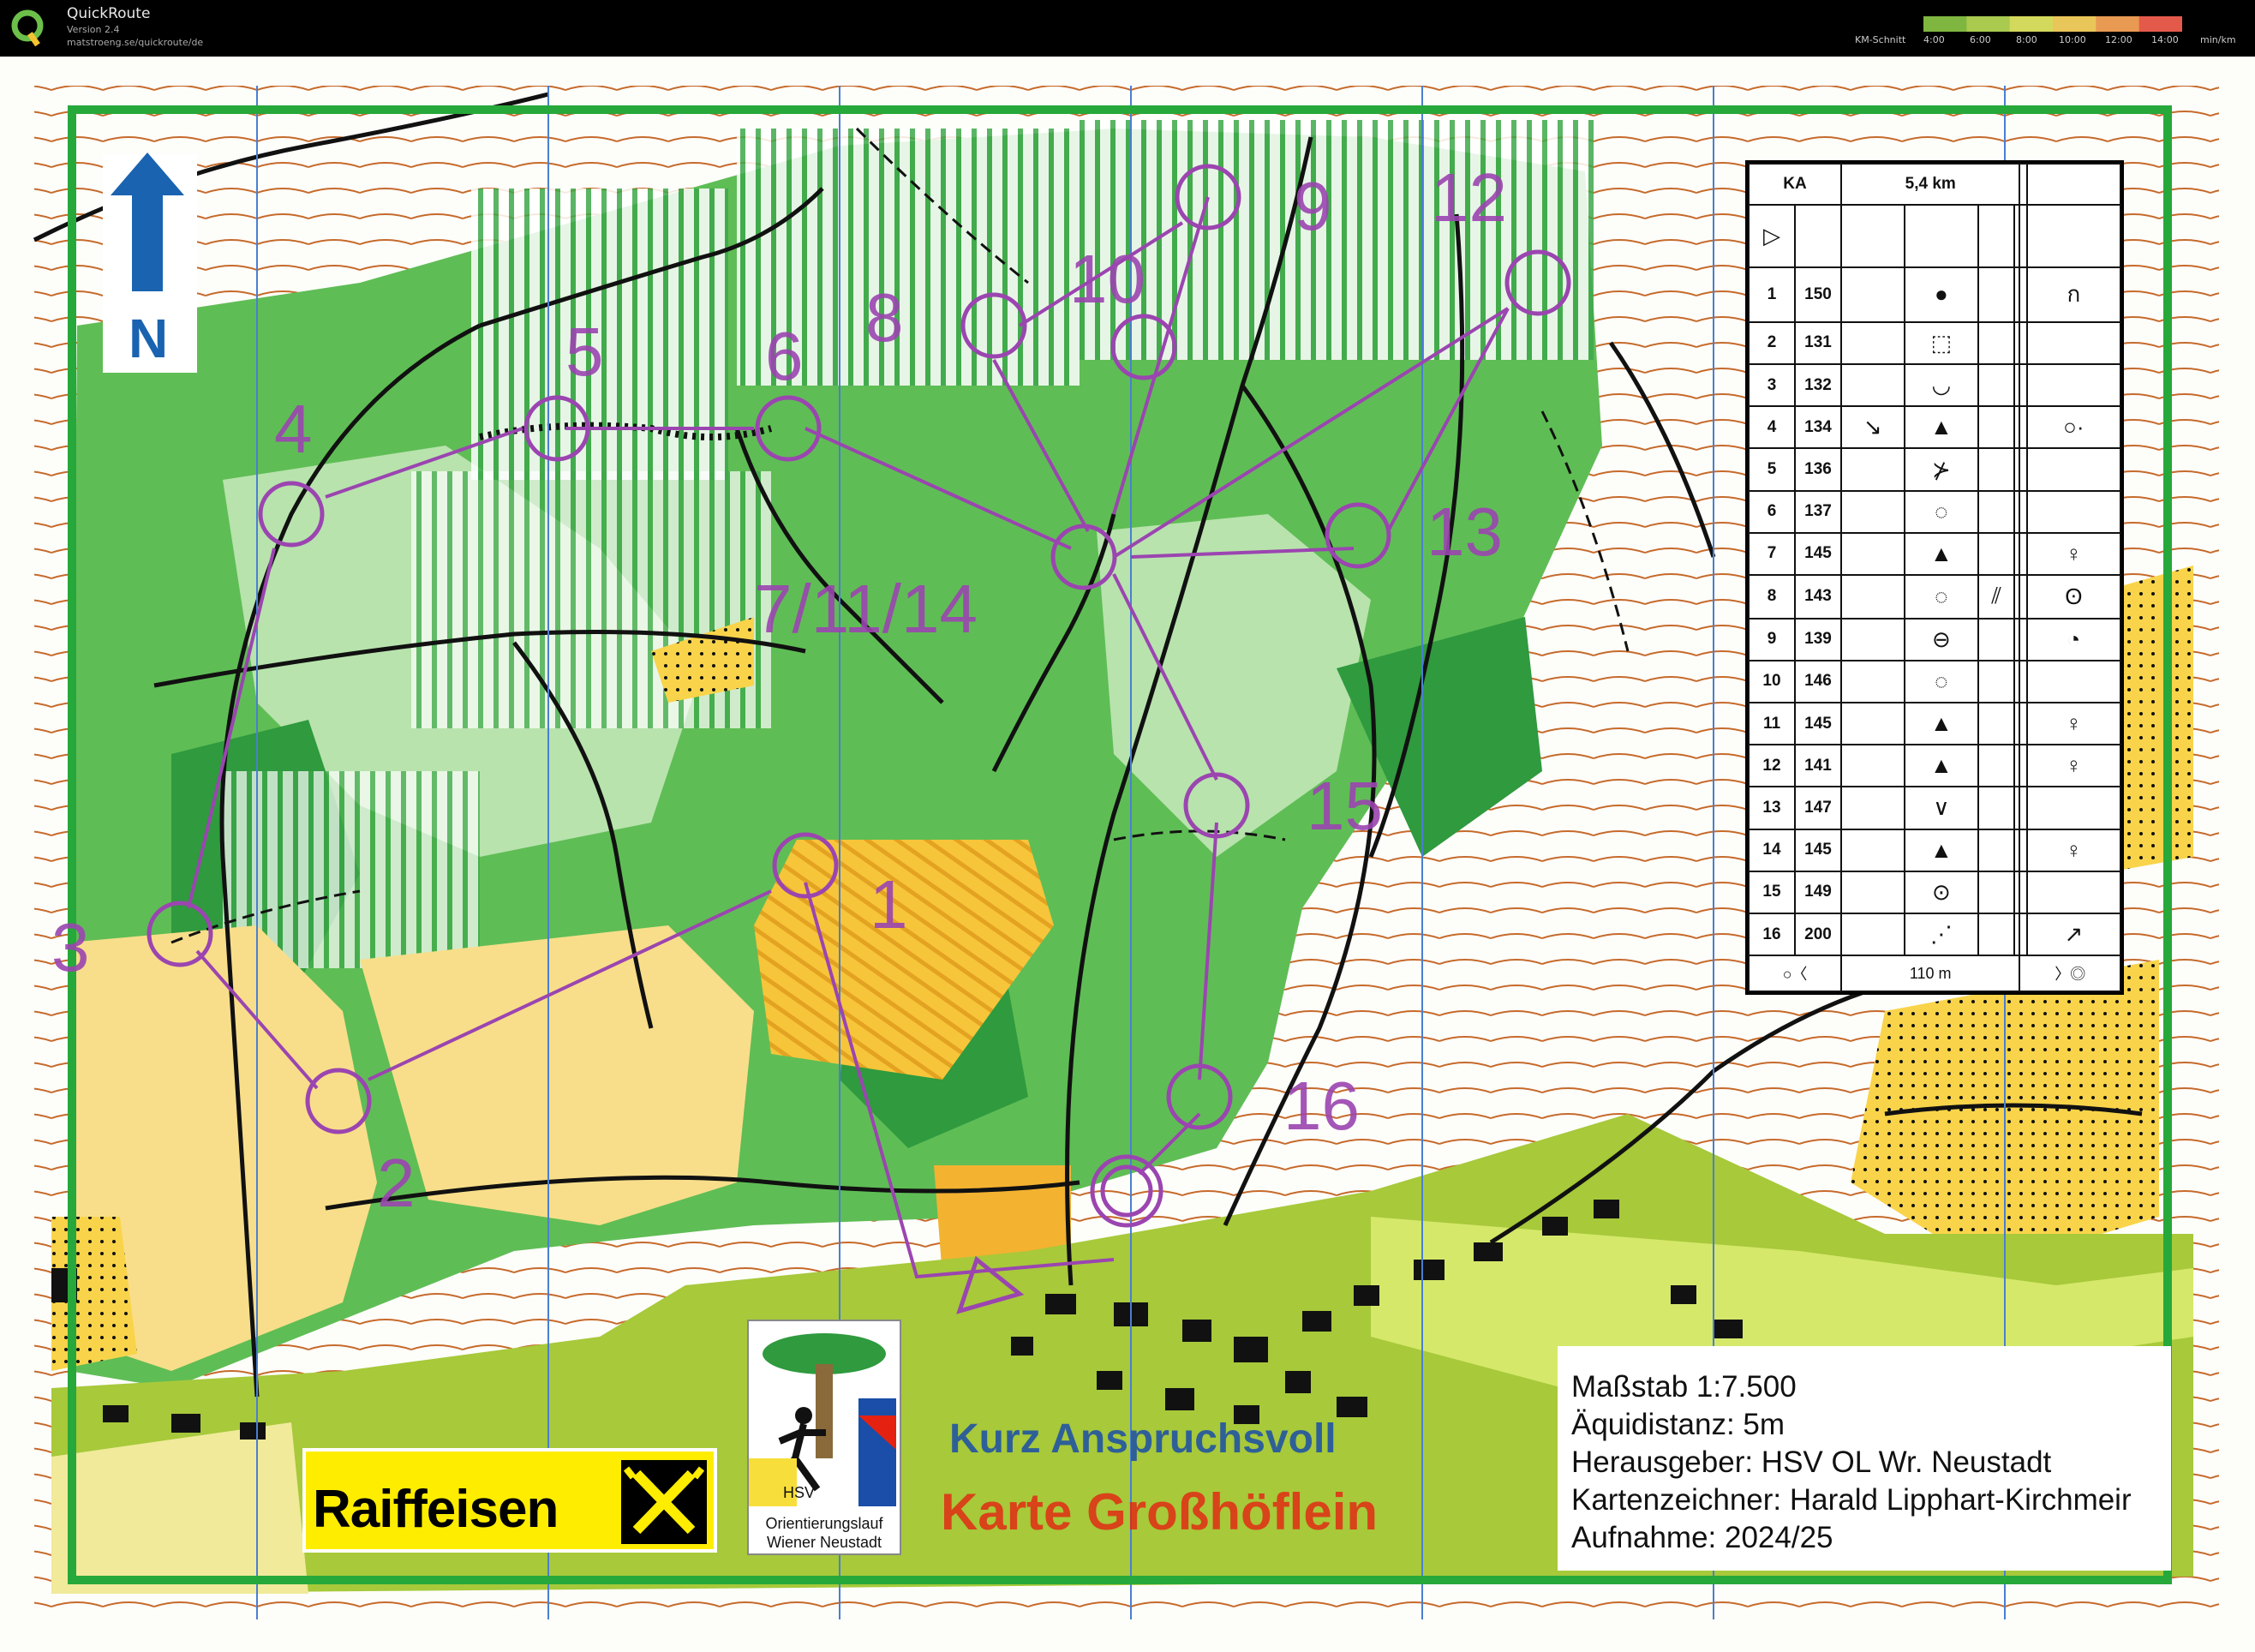 This screenshot has width=2255, height=1652. Describe the element at coordinates (1772, 469) in the screenshot. I see `control-number: 5` at that location.